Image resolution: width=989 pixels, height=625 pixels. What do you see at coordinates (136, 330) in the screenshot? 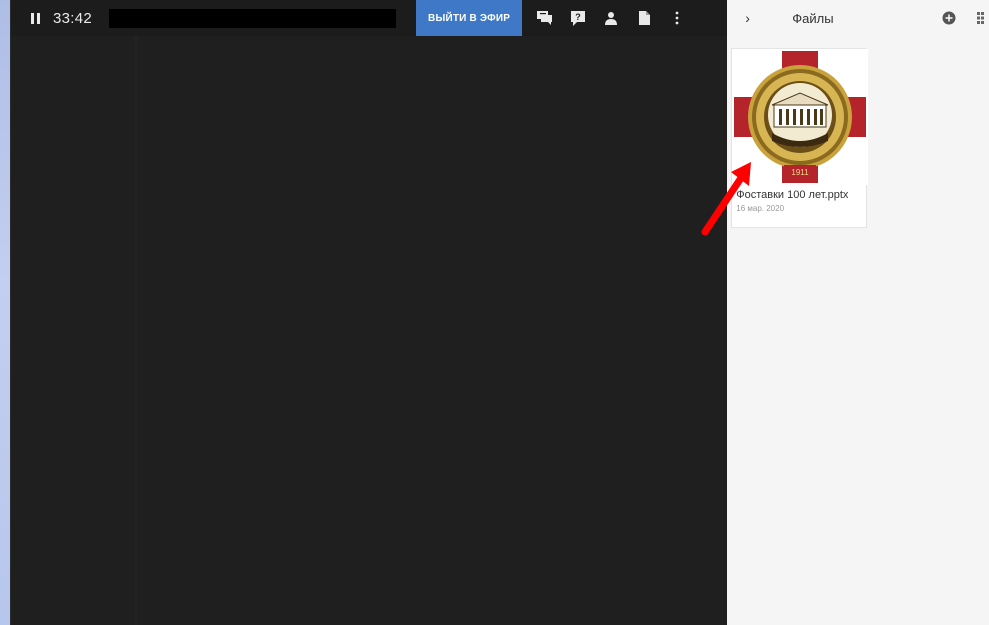
I see `stage-divider` at bounding box center [136, 330].